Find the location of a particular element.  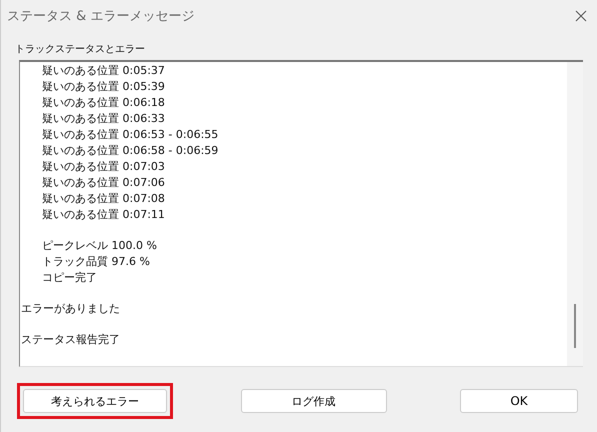

close-icon is located at coordinates (581, 16).